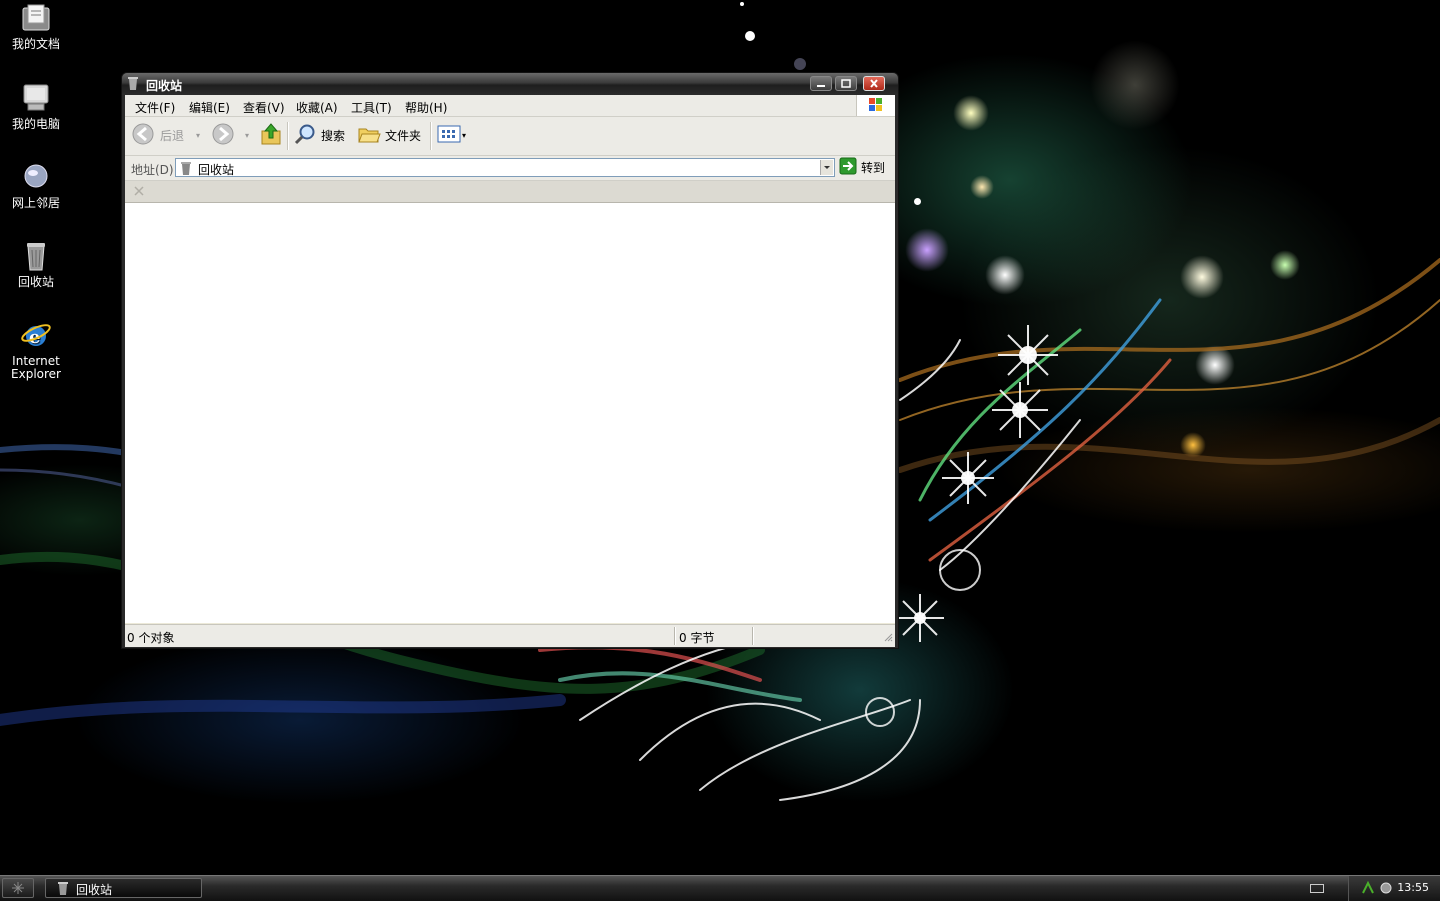 This screenshot has width=1440, height=901. What do you see at coordinates (123, 888) in the screenshot?
I see `taskbar-button-recycle-bin: 回收站` at bounding box center [123, 888].